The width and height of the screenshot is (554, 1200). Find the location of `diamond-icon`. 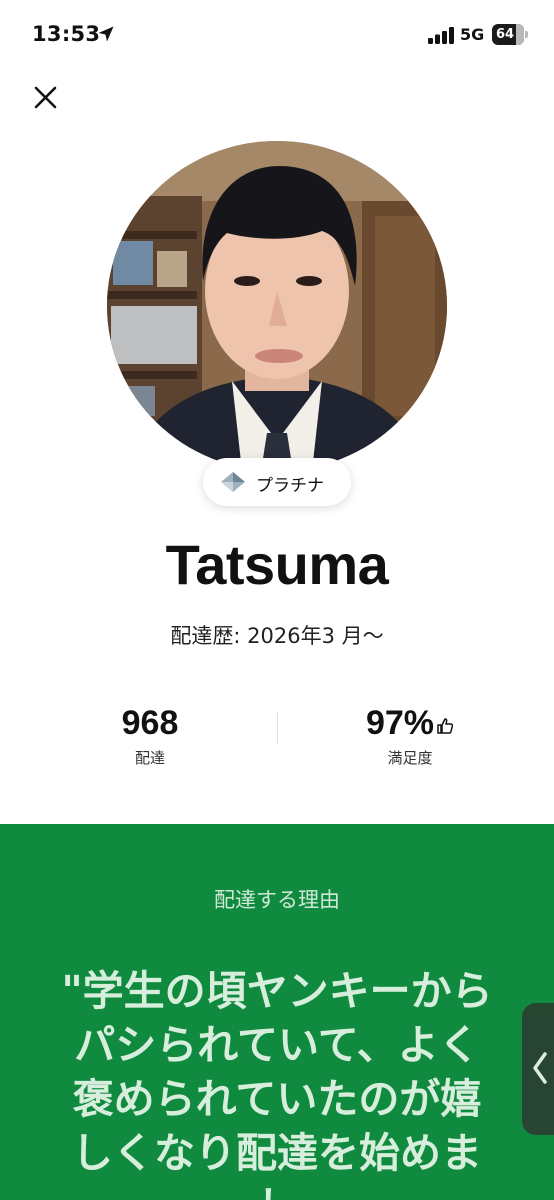

diamond-icon is located at coordinates (233, 482).